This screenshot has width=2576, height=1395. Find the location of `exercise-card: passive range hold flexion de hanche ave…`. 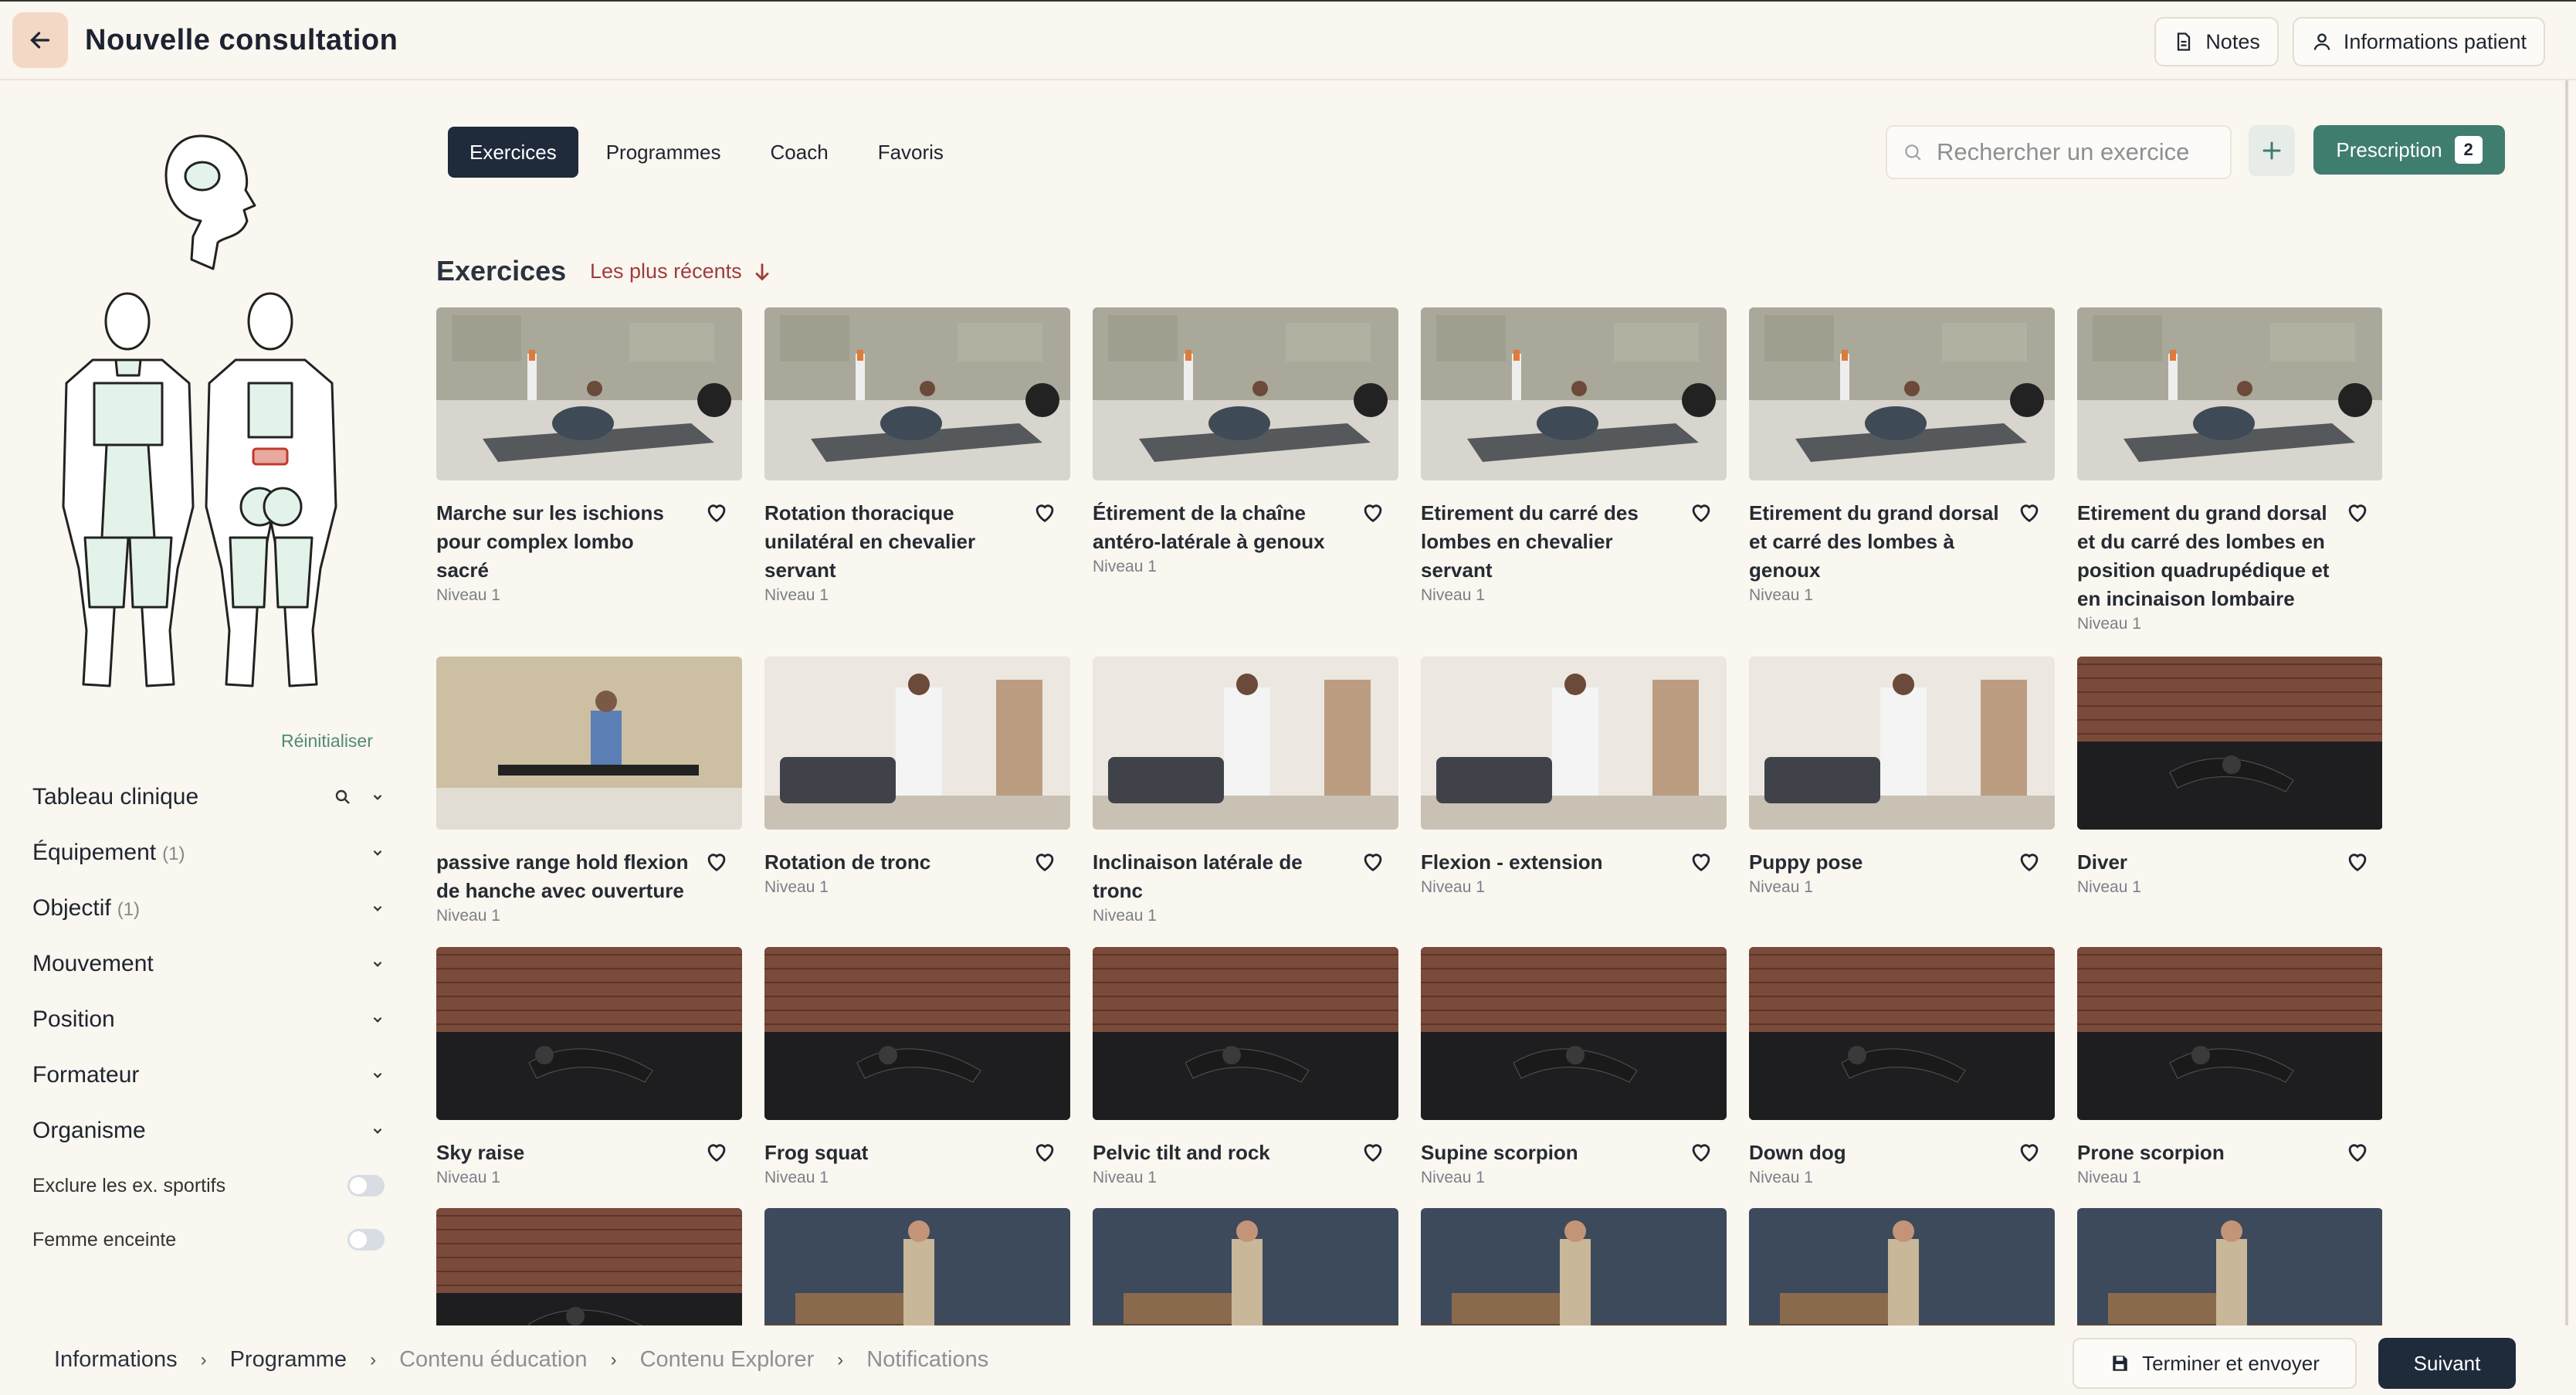

exercise-card: passive range hold flexion de hanche ave… is located at coordinates (589, 791).